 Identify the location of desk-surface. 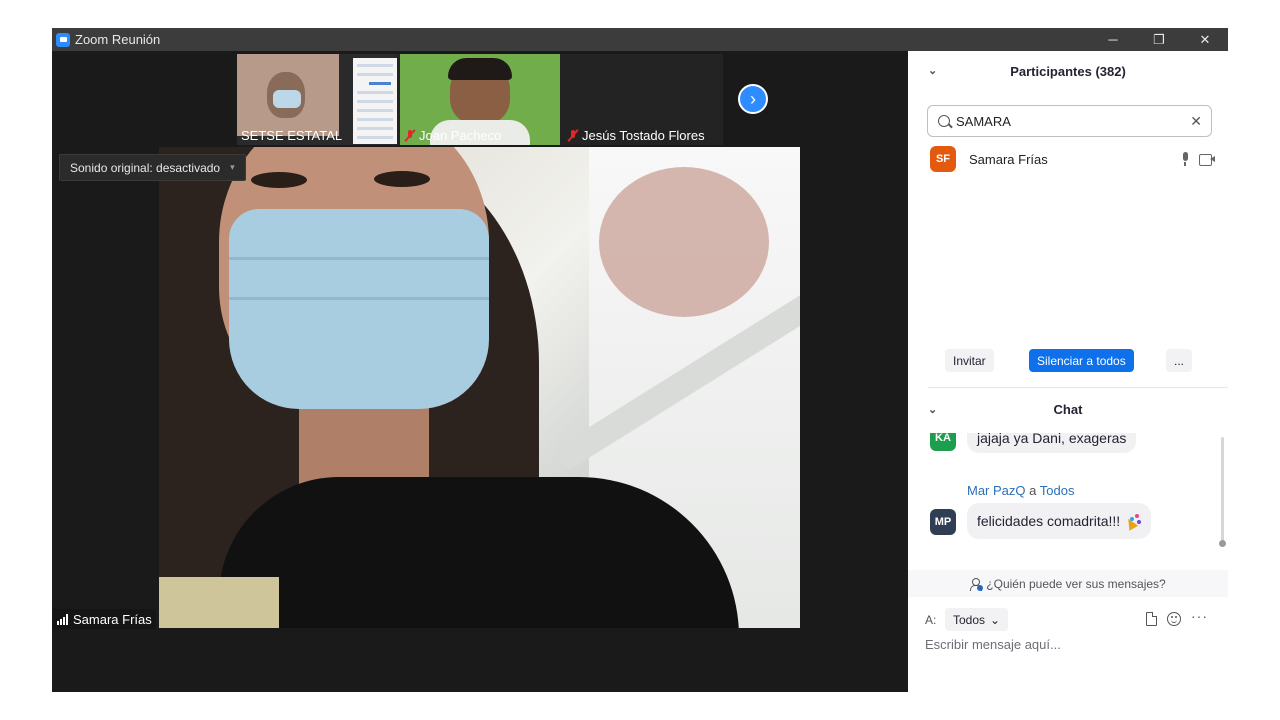
(219, 602).